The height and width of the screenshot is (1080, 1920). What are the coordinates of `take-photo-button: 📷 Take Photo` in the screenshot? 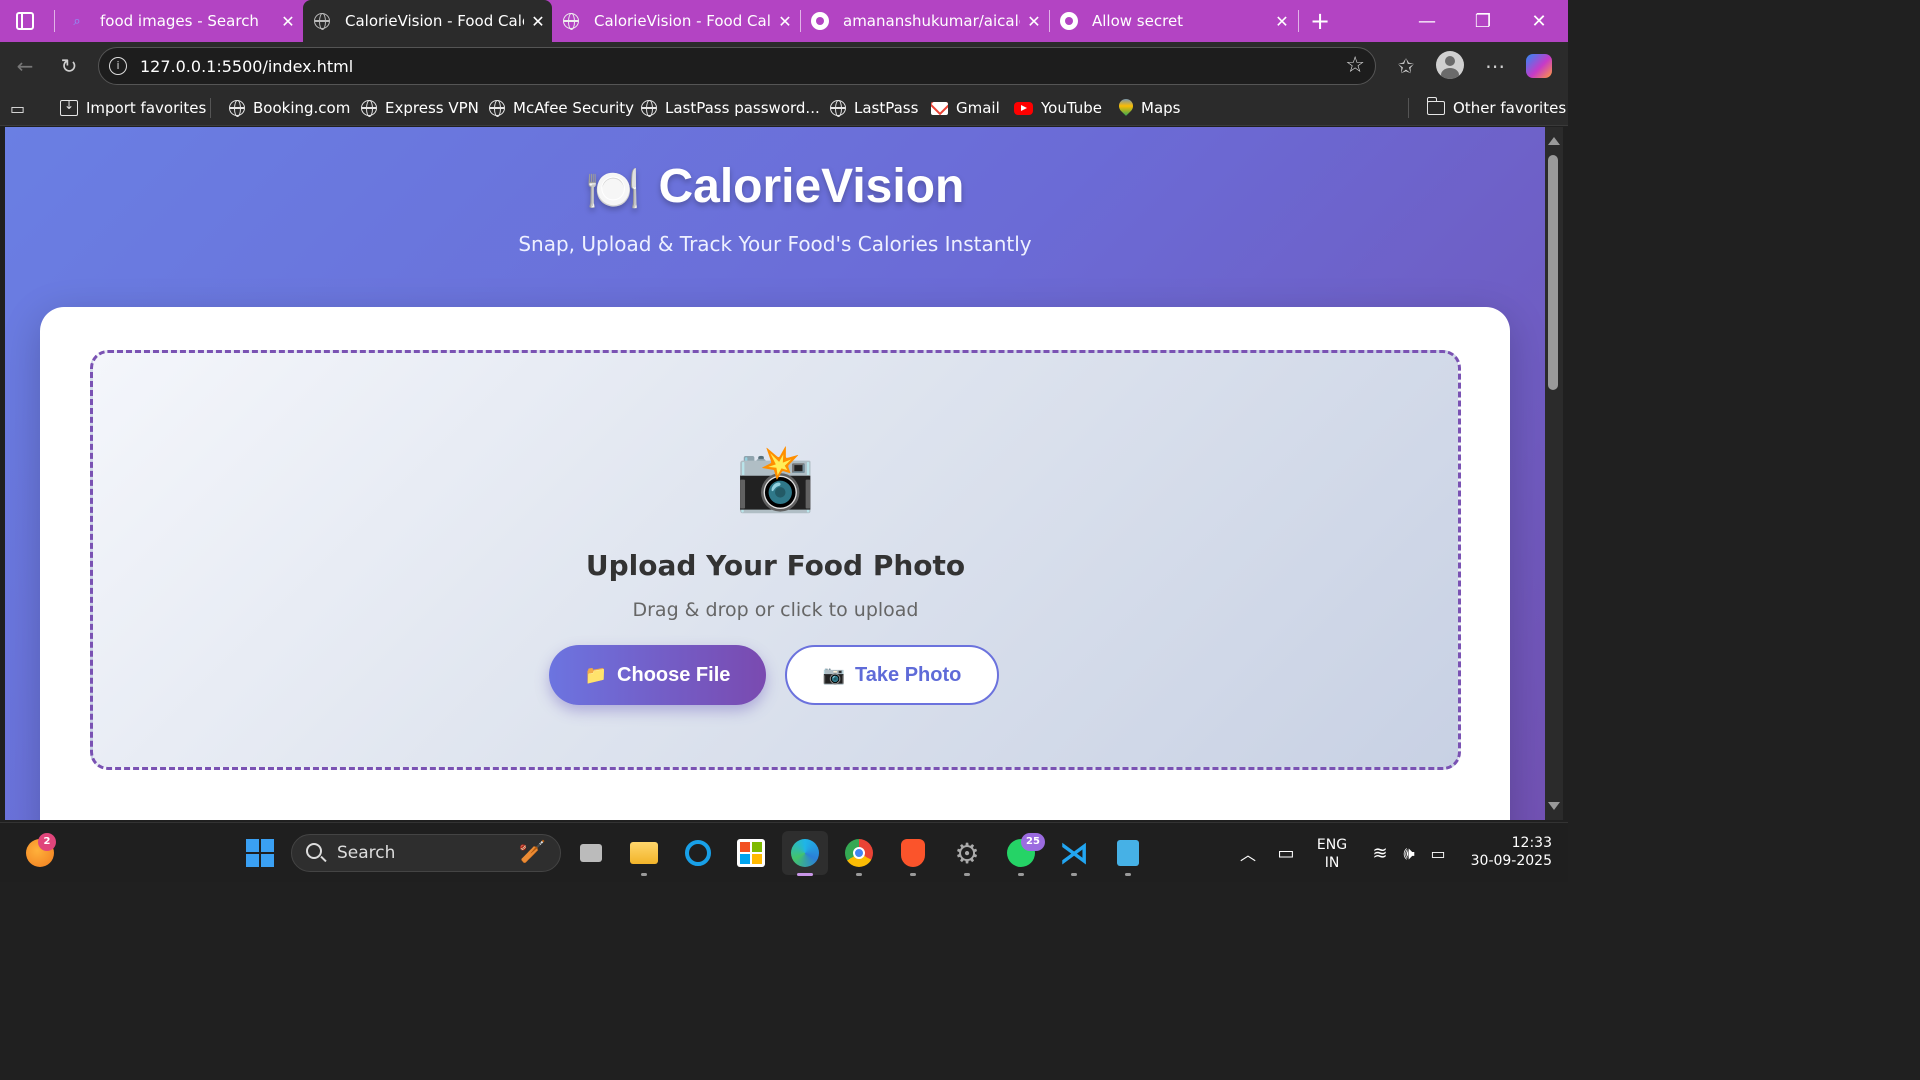 It's located at (892, 675).